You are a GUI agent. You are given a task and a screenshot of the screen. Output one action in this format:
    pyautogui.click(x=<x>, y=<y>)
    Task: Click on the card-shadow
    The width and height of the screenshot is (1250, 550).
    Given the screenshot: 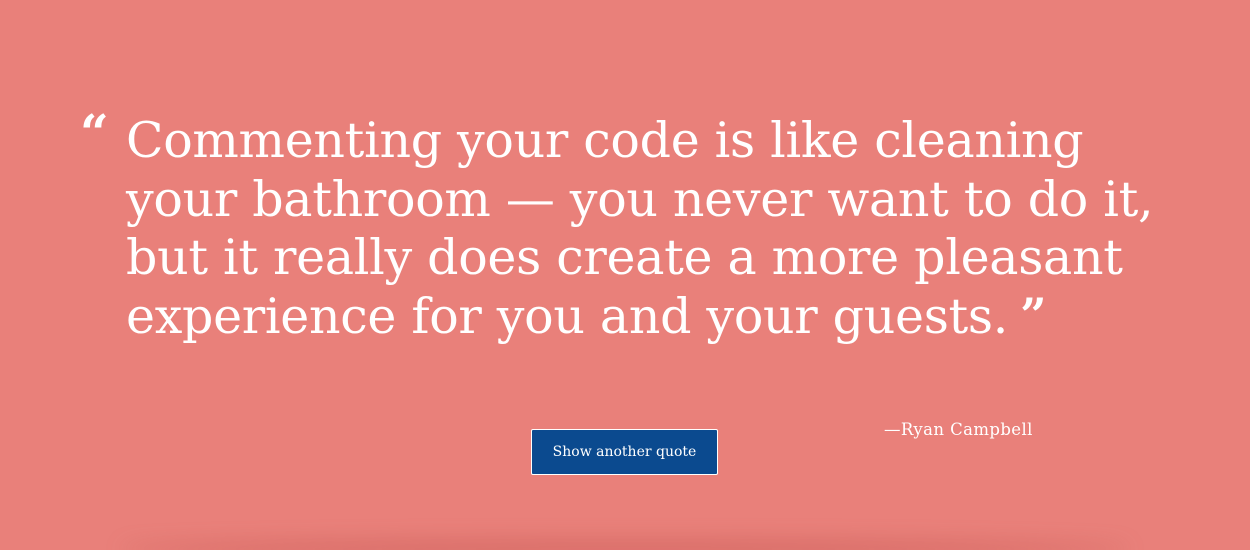 What is the action you would take?
    pyautogui.click(x=625, y=545)
    